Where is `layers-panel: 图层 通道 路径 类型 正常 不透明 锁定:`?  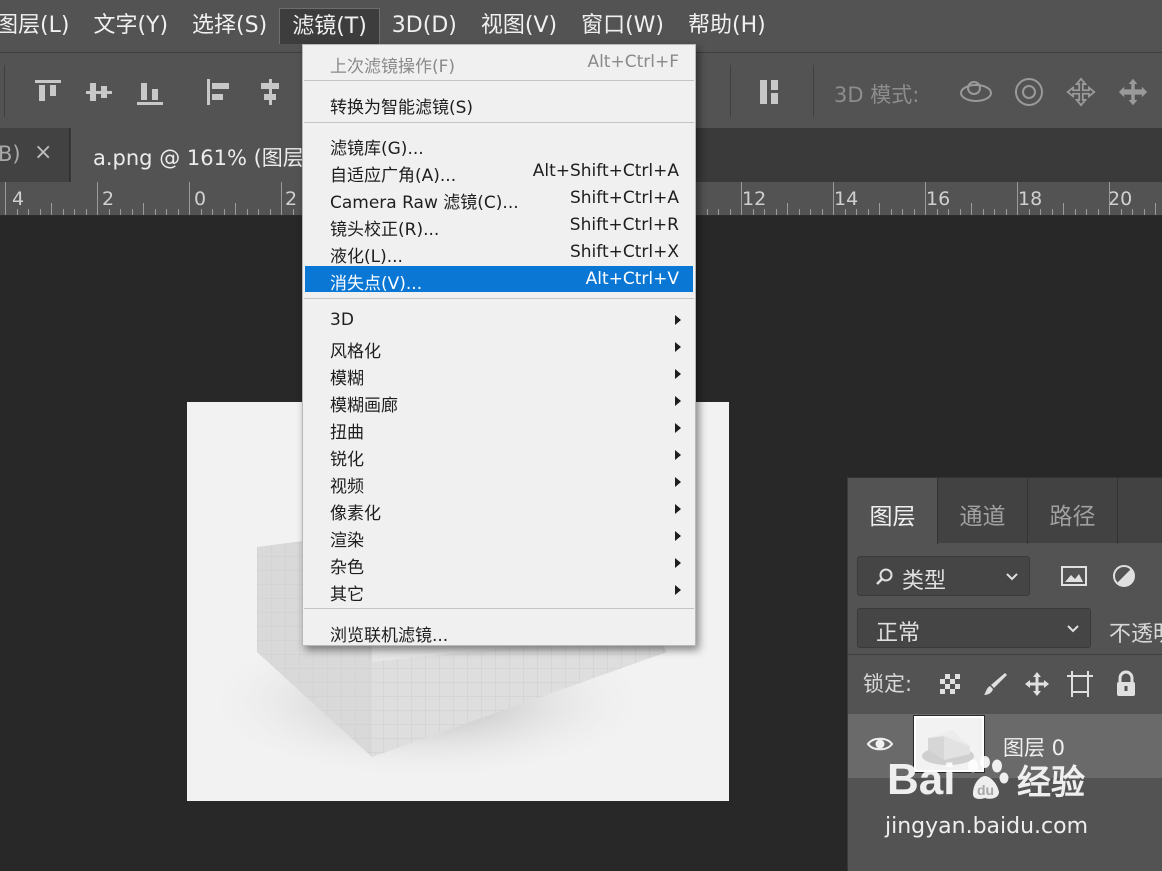
layers-panel: 图层 通道 路径 类型 正常 不透明 锁定: is located at coordinates (1004, 674).